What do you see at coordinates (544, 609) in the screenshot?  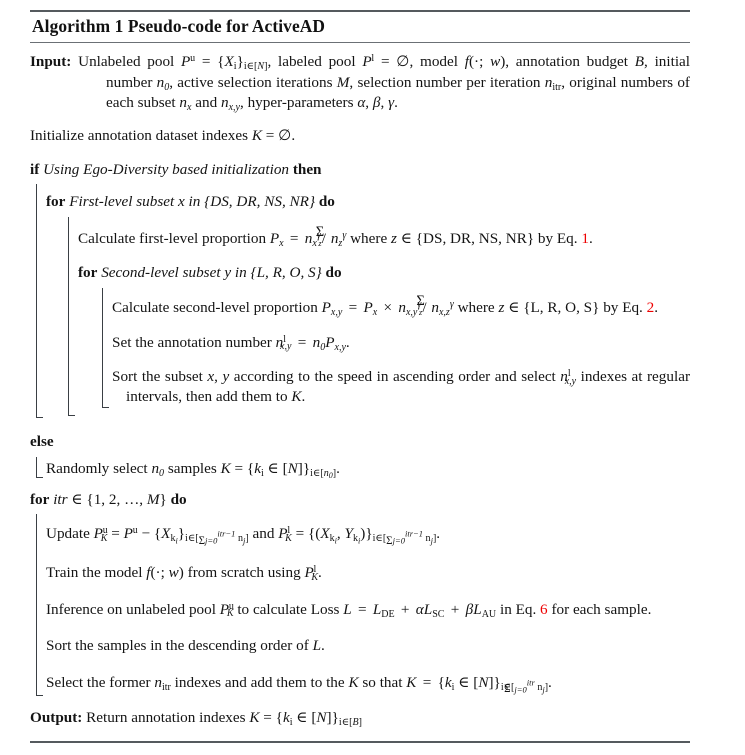 I see `eq-ref-6: 6` at bounding box center [544, 609].